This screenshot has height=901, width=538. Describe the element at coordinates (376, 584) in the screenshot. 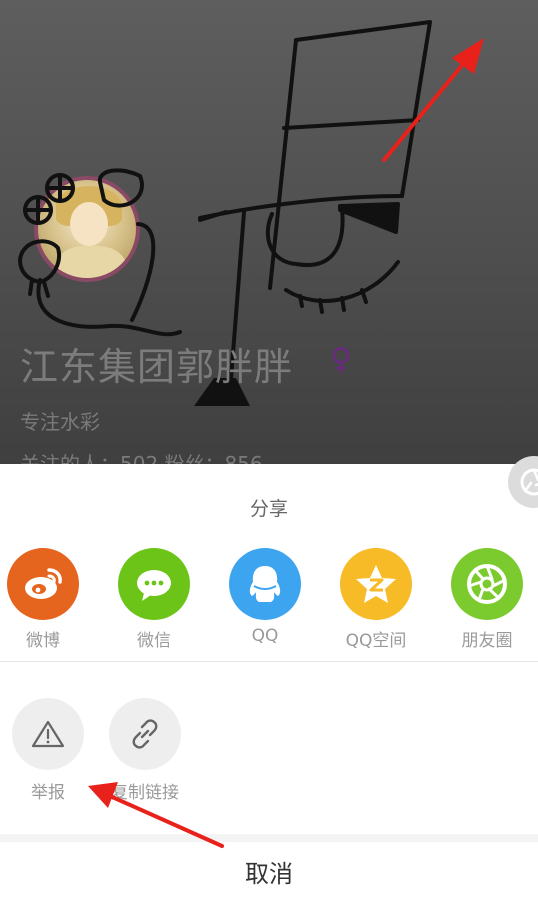

I see `qzone-icon` at that location.